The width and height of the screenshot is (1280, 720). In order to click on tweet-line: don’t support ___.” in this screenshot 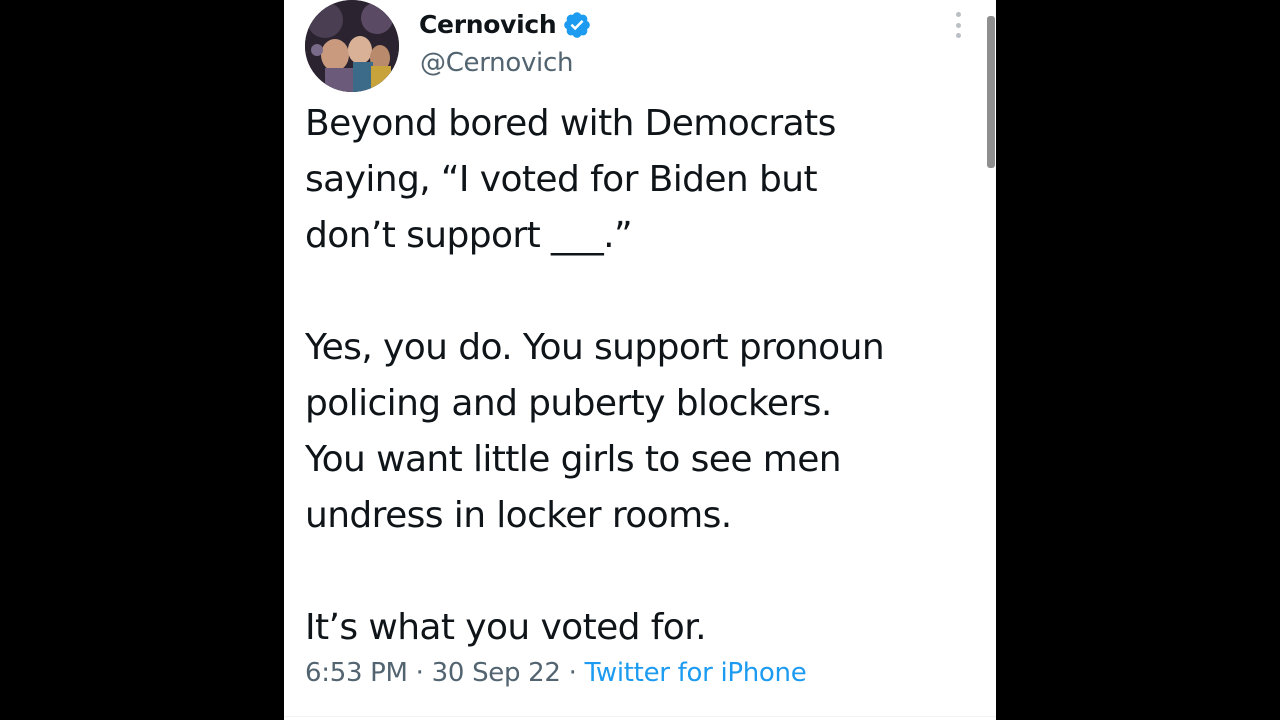, I will do `click(469, 235)`.